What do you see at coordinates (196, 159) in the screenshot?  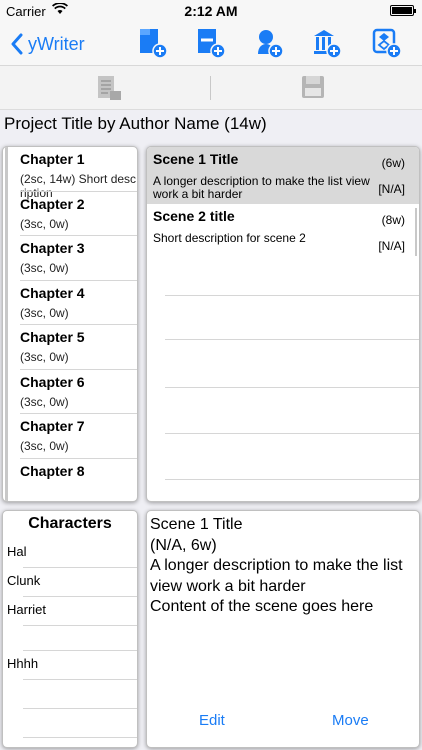 I see `scene-title: Scene 1 Title` at bounding box center [196, 159].